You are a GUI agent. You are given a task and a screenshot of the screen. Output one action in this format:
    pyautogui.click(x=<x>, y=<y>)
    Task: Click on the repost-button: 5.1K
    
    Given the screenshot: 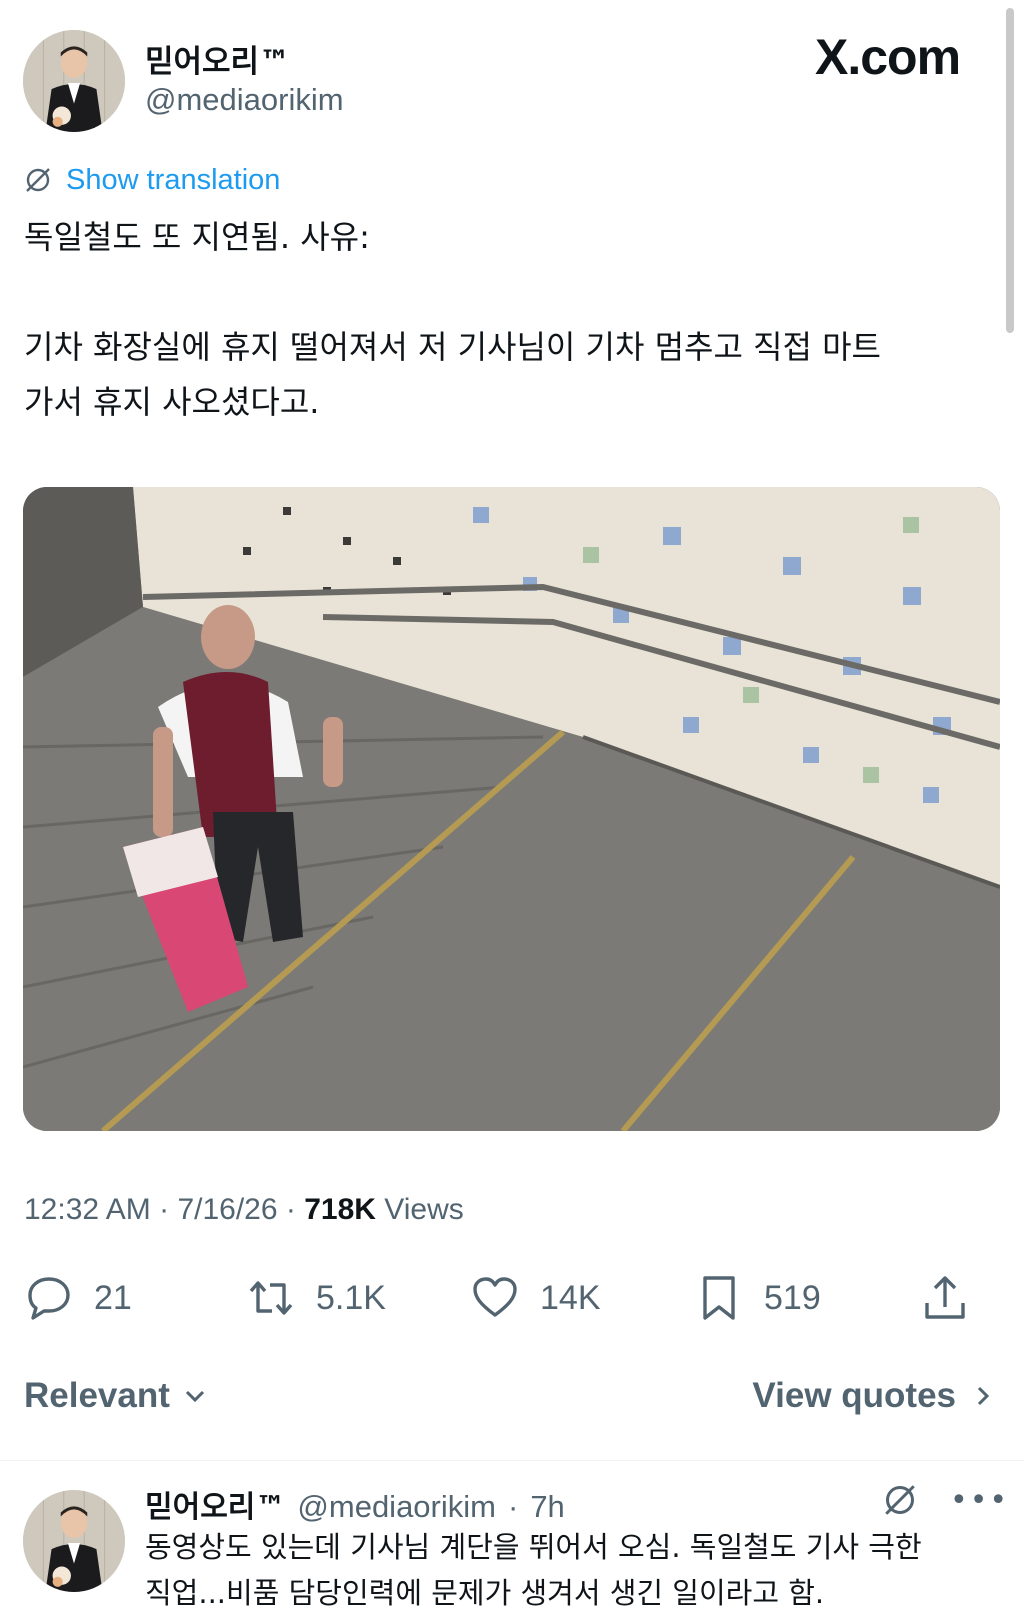 What is the action you would take?
    pyautogui.click(x=316, y=1298)
    